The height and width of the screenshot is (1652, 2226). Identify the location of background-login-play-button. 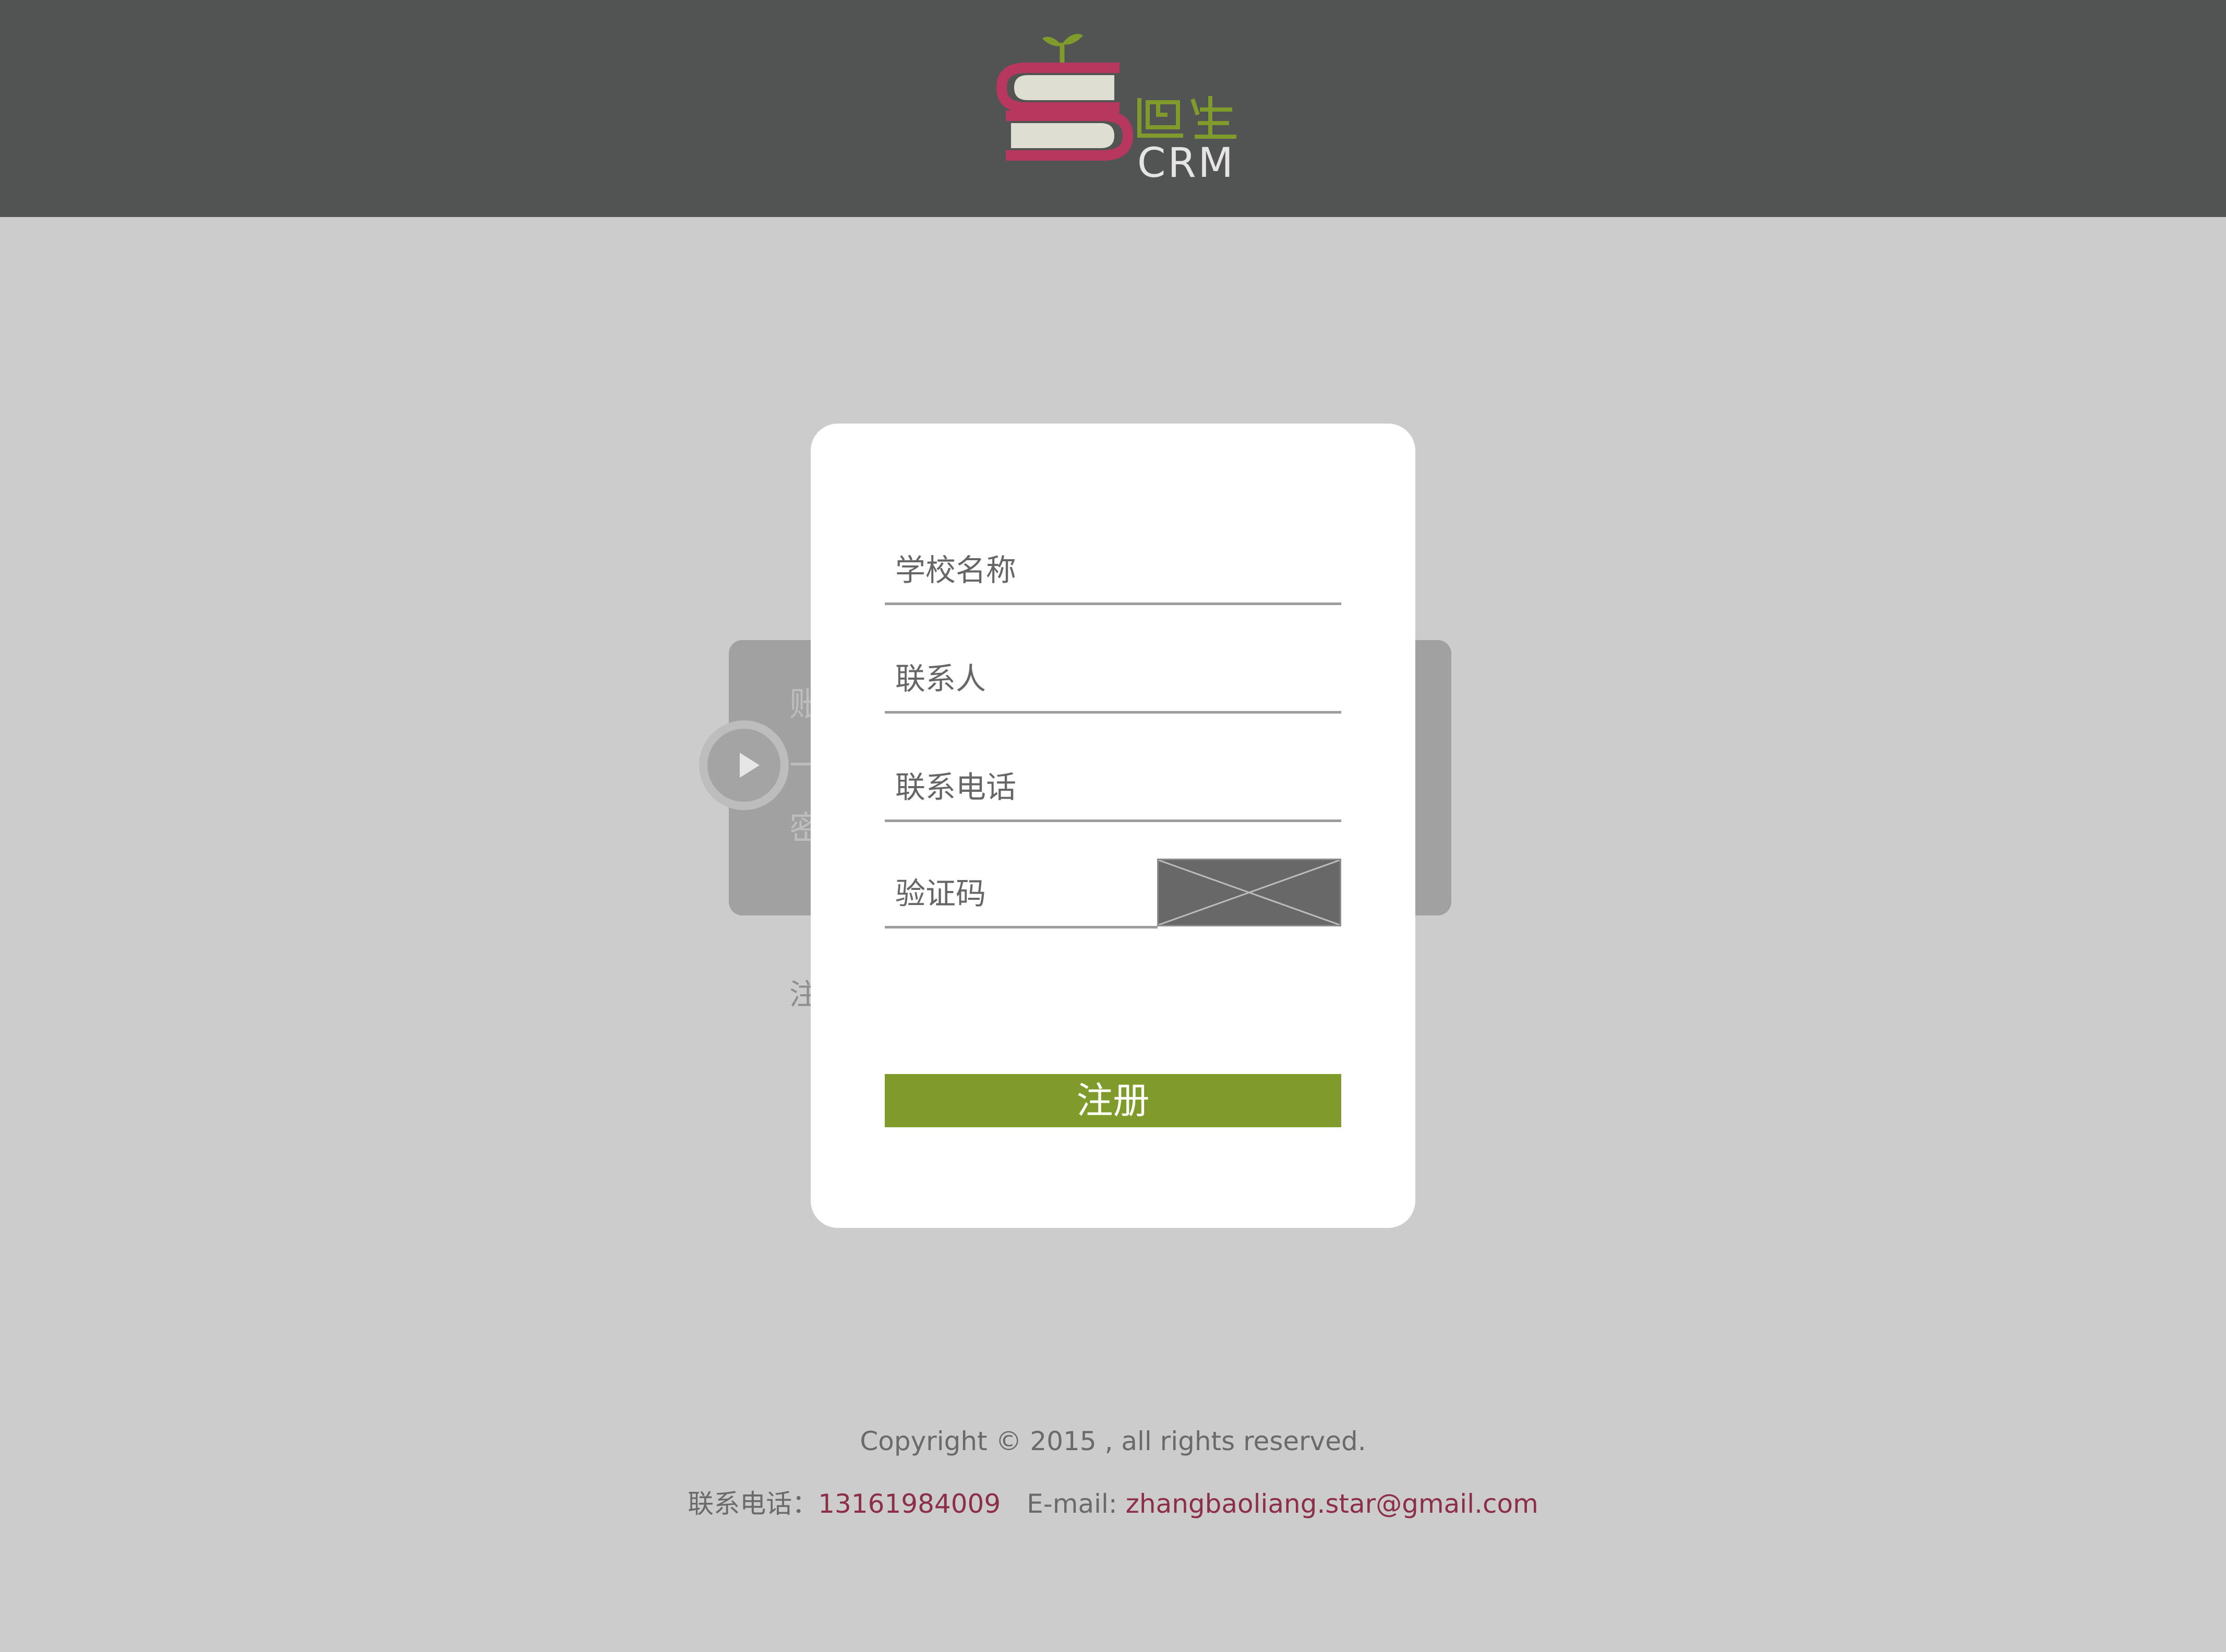
(744, 765).